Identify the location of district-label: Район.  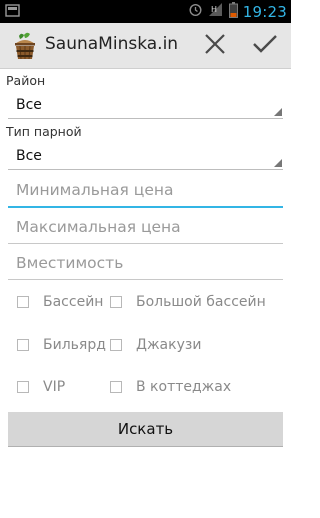
(26, 80).